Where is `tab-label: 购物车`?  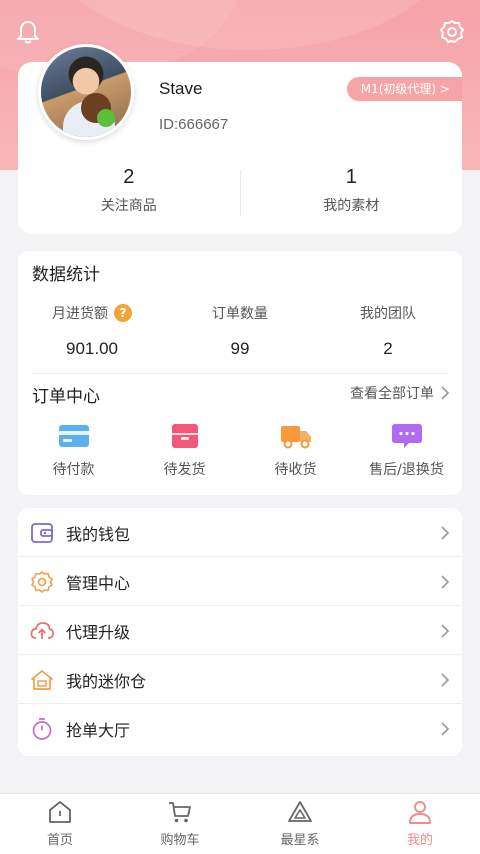
tab-label: 购物车 is located at coordinates (180, 840).